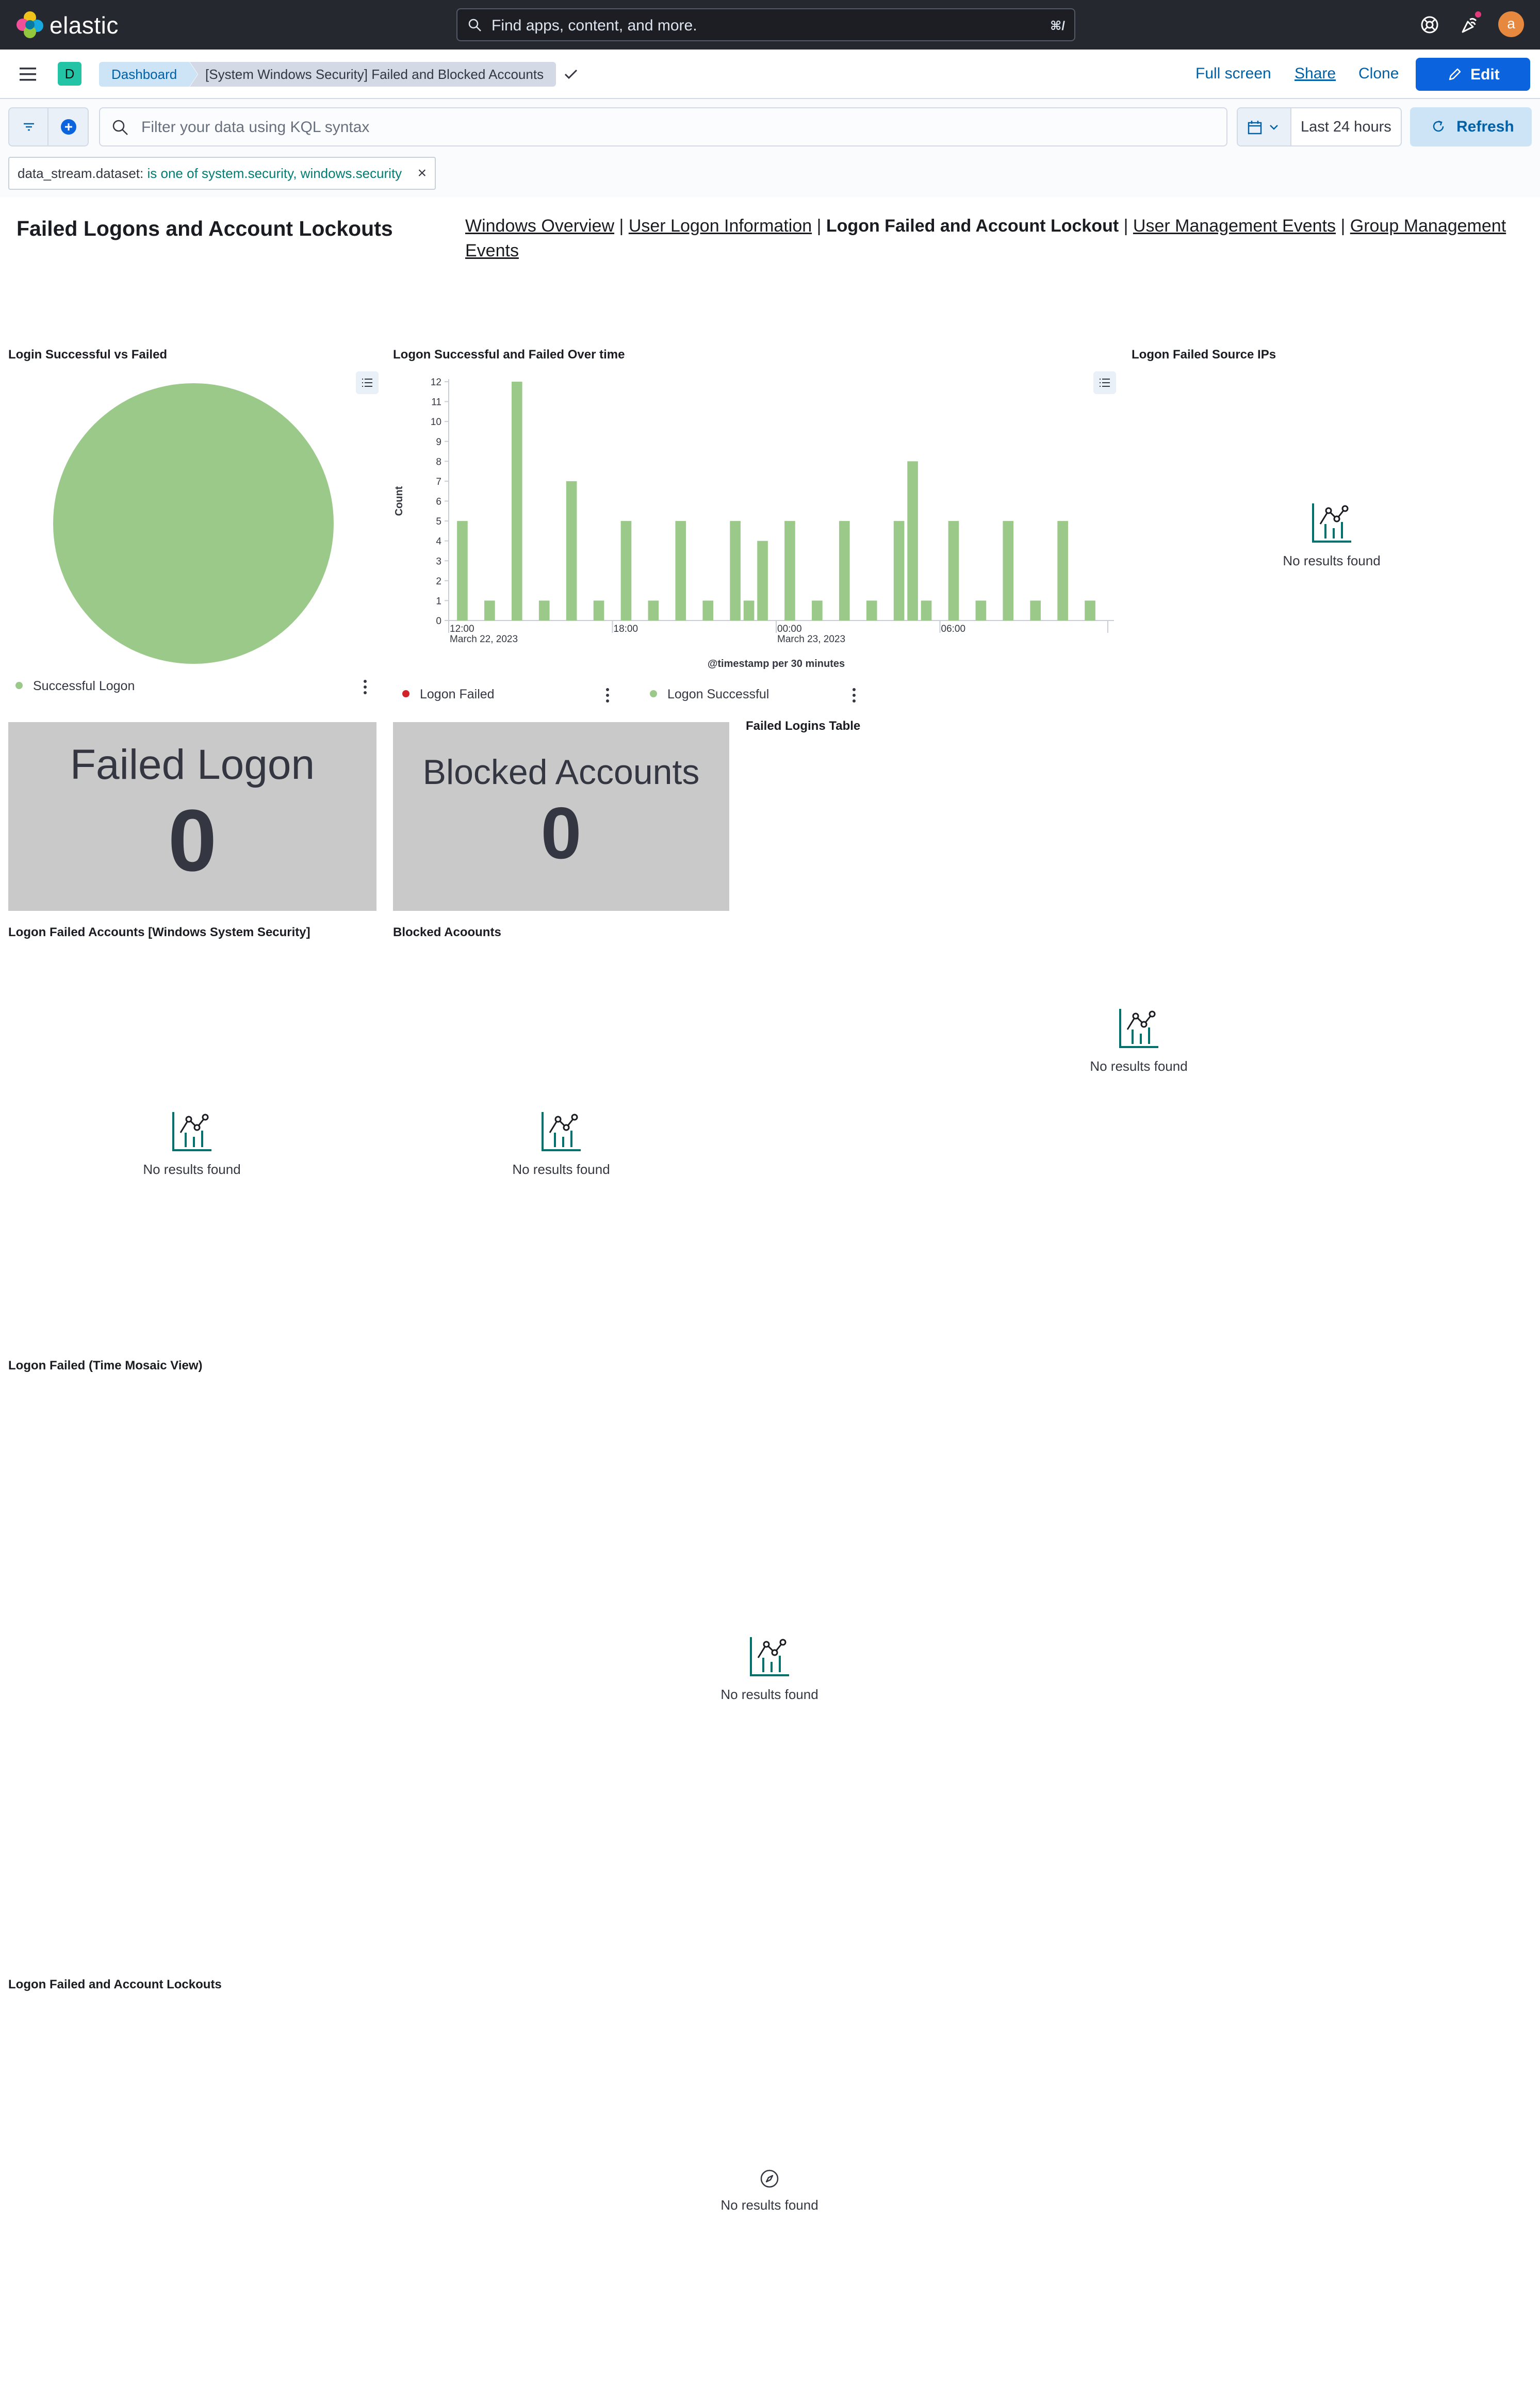  Describe the element at coordinates (766, 24) in the screenshot. I see `global-search-input: Find apps, content, and more. ⌘/` at that location.